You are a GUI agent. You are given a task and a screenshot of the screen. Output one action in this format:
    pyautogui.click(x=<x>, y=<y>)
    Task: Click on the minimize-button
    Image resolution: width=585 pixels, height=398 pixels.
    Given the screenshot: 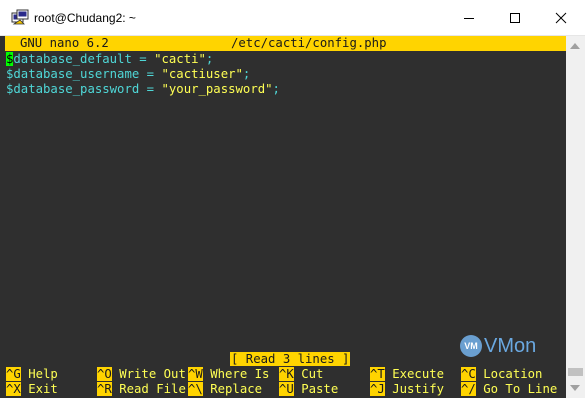 What is the action you would take?
    pyautogui.click(x=469, y=17)
    